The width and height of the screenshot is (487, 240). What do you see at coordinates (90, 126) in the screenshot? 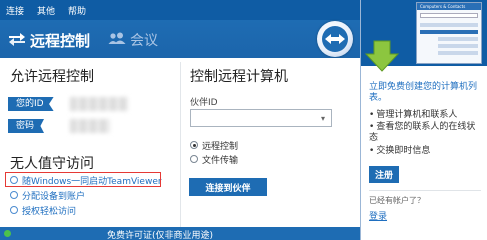
I see `password-value` at bounding box center [90, 126].